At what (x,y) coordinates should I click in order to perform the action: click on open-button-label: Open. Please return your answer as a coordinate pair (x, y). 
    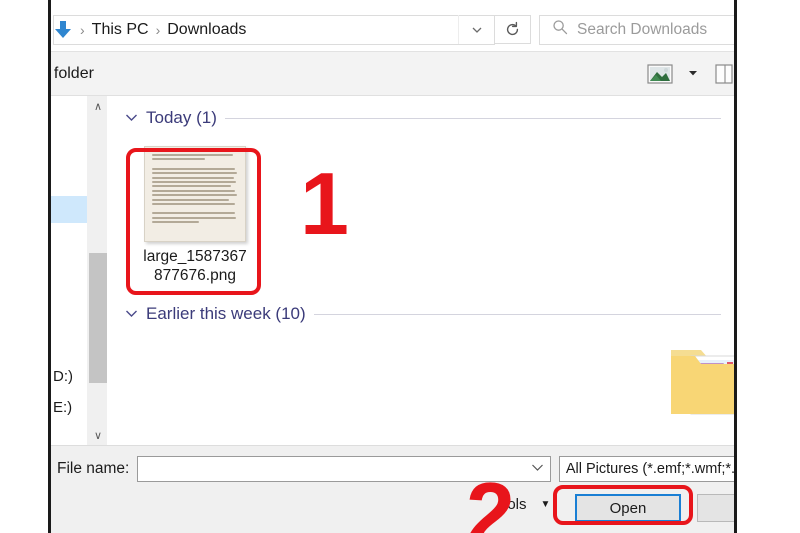
    Looking at the image, I should click on (628, 508).